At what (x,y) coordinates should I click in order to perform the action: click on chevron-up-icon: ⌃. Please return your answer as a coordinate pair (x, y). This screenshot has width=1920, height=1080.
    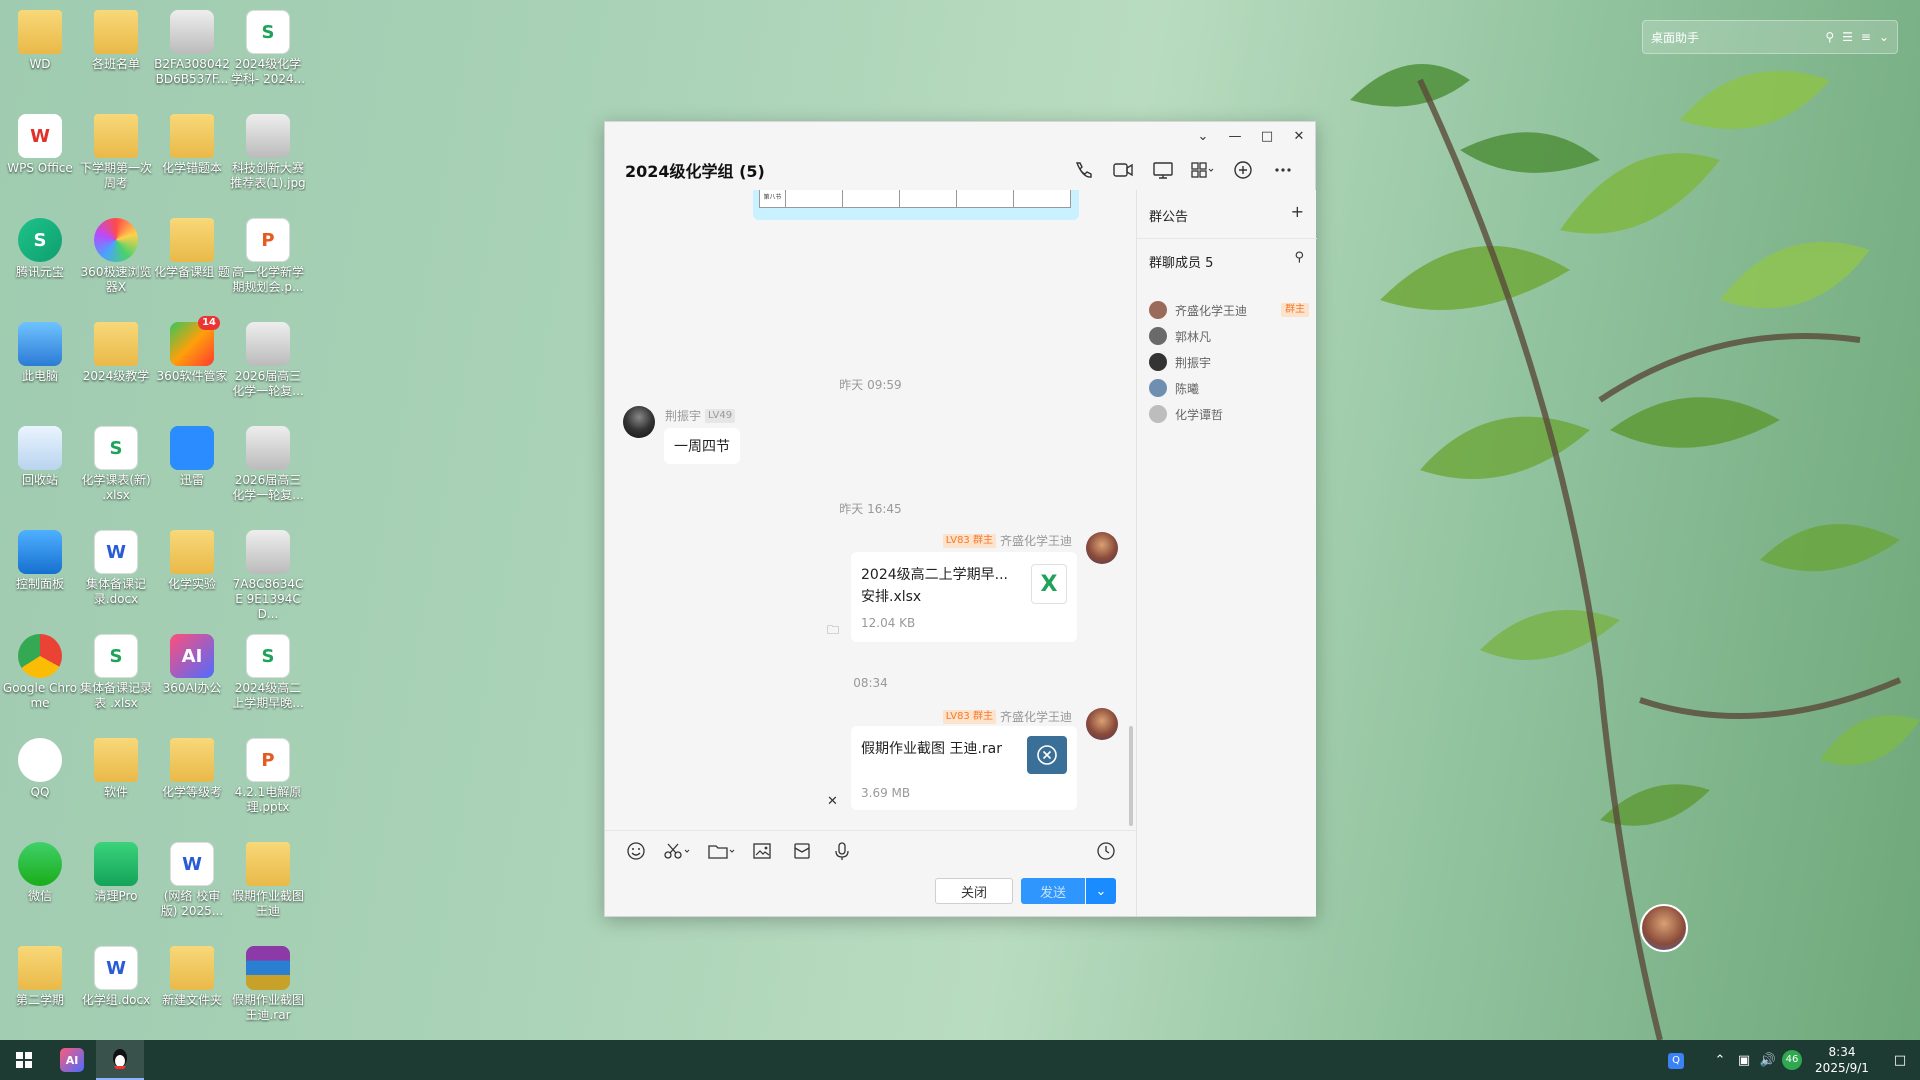
    Looking at the image, I should click on (1720, 1060).